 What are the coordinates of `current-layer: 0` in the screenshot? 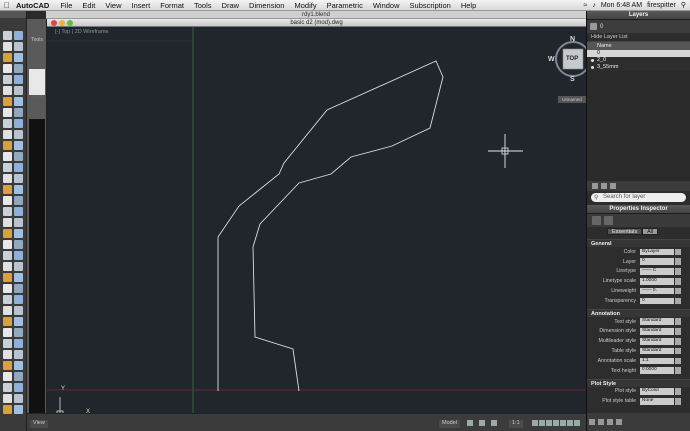 It's located at (601, 27).